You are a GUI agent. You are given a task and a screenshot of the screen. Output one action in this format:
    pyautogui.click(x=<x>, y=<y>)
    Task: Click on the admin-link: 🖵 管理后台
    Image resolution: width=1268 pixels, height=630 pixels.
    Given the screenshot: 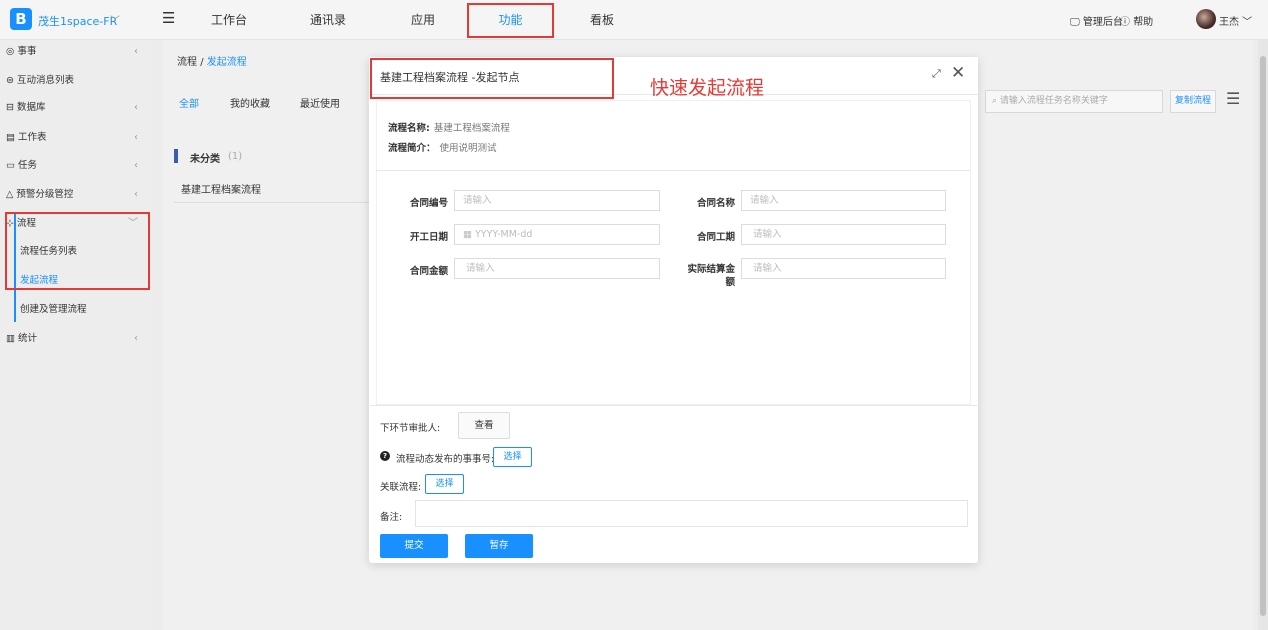 What is the action you would take?
    pyautogui.click(x=1096, y=20)
    